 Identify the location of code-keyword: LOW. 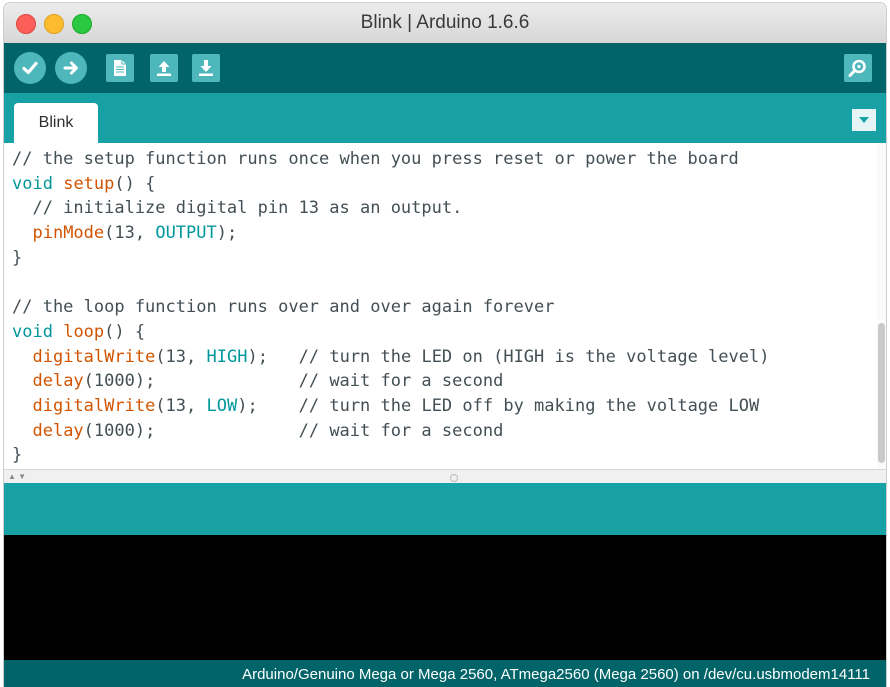
(222, 406).